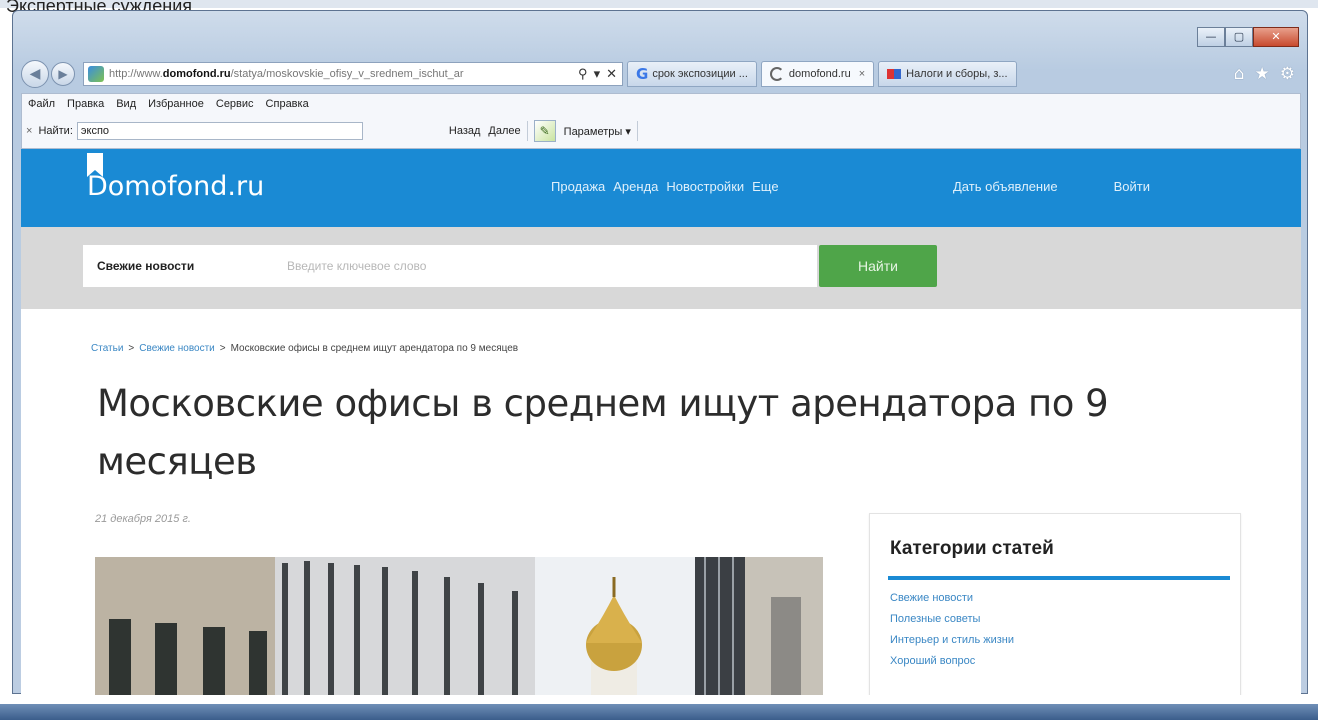 Image resolution: width=1318 pixels, height=720 pixels. What do you see at coordinates (972, 548) in the screenshot?
I see `categories-title: Категории статей` at bounding box center [972, 548].